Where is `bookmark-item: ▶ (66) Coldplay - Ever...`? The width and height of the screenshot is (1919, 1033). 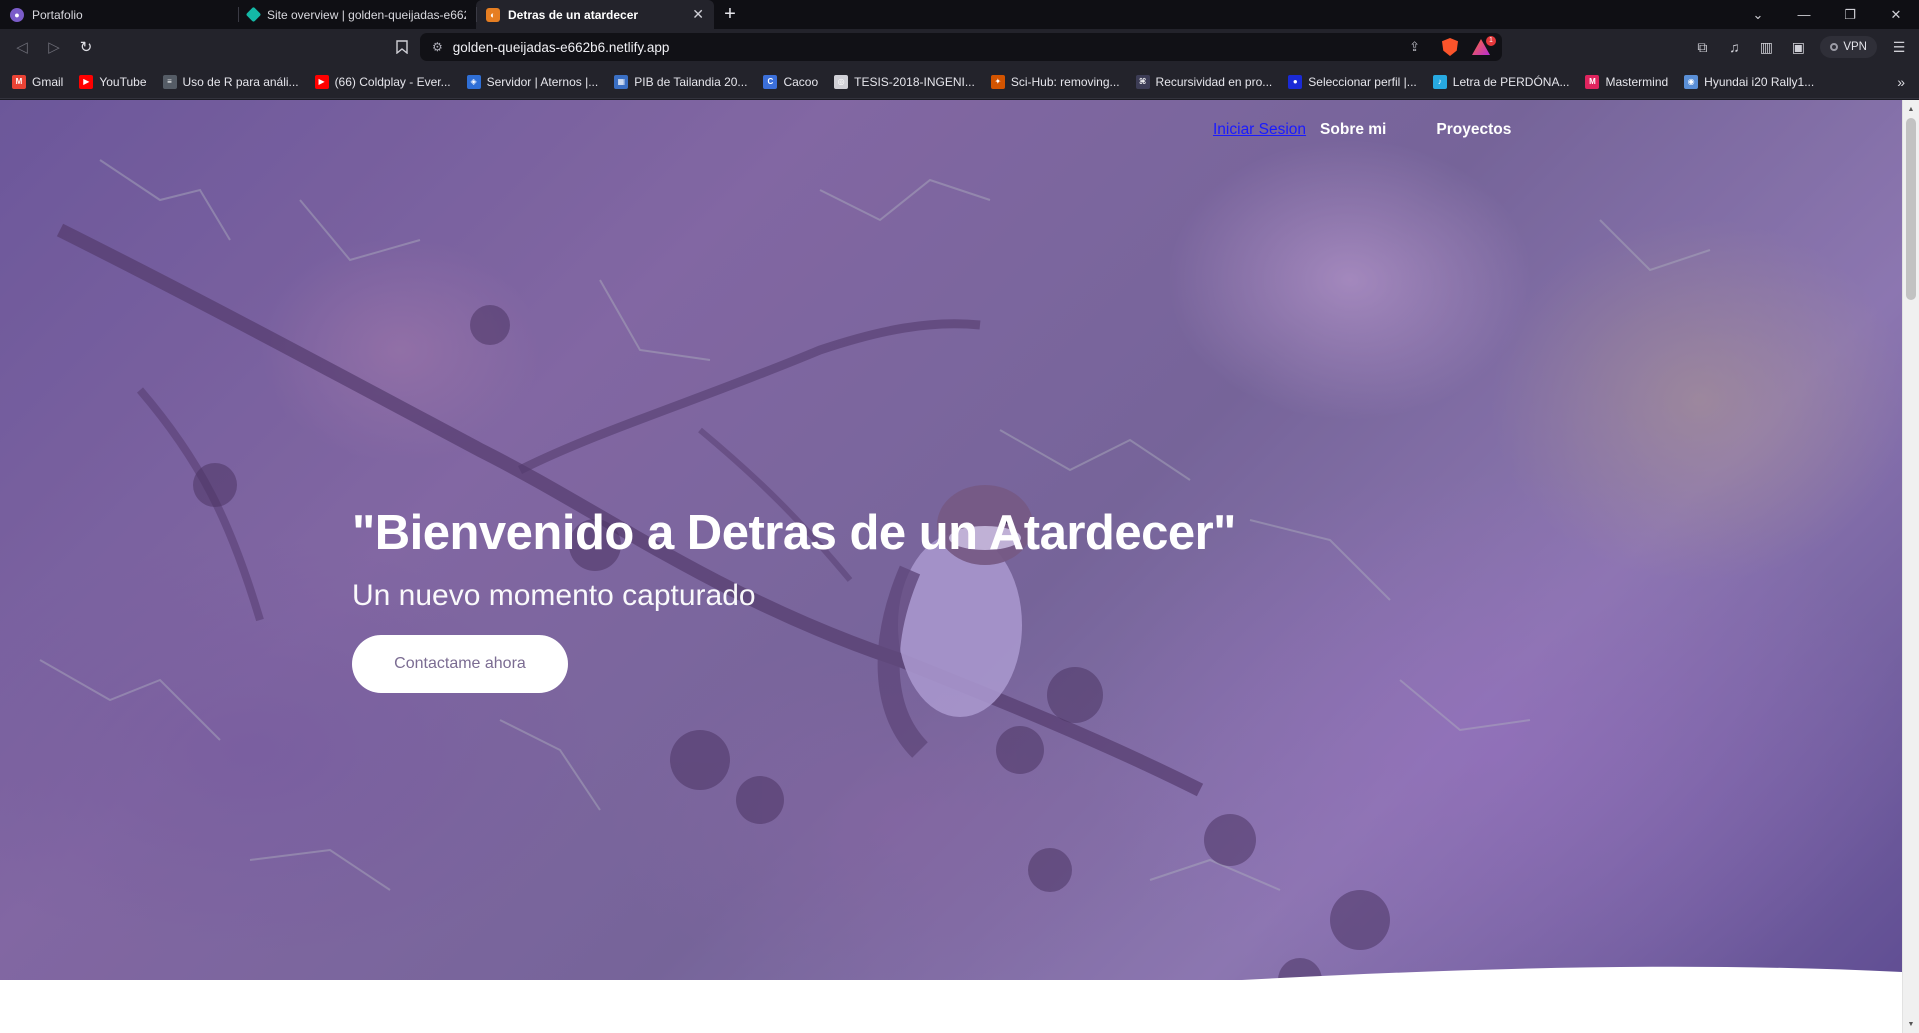 bookmark-item: ▶ (66) Coldplay - Ever... is located at coordinates (382, 81).